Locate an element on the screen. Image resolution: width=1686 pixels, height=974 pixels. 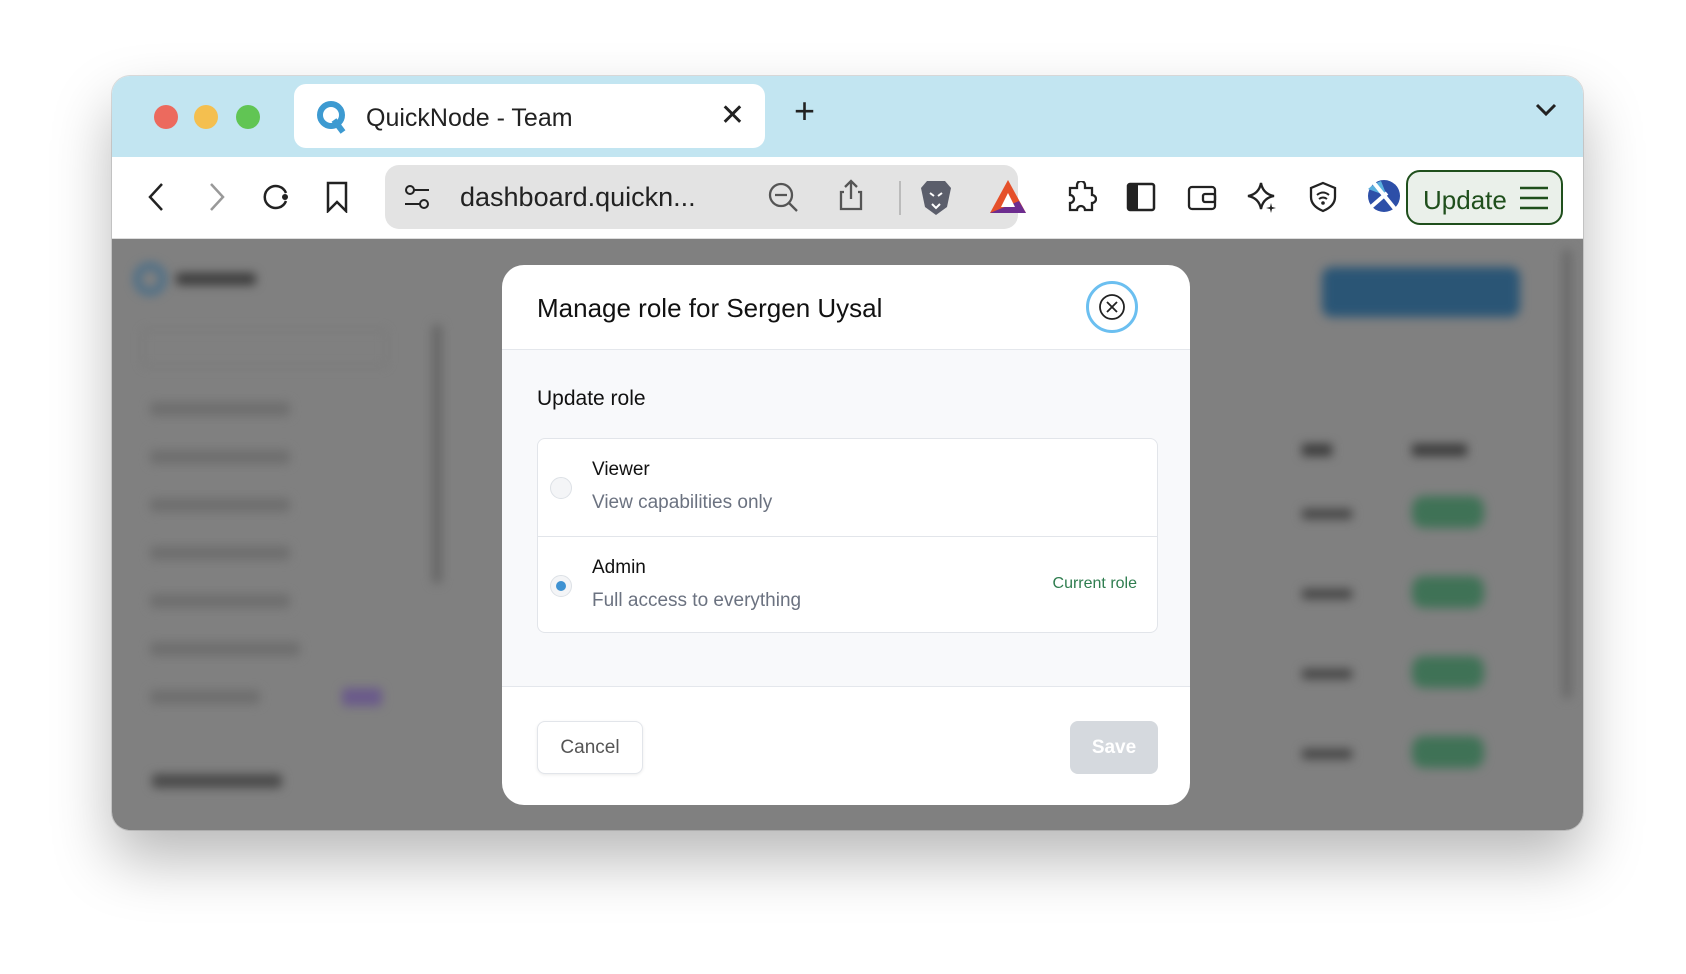
forward-icon is located at coordinates (216, 197).